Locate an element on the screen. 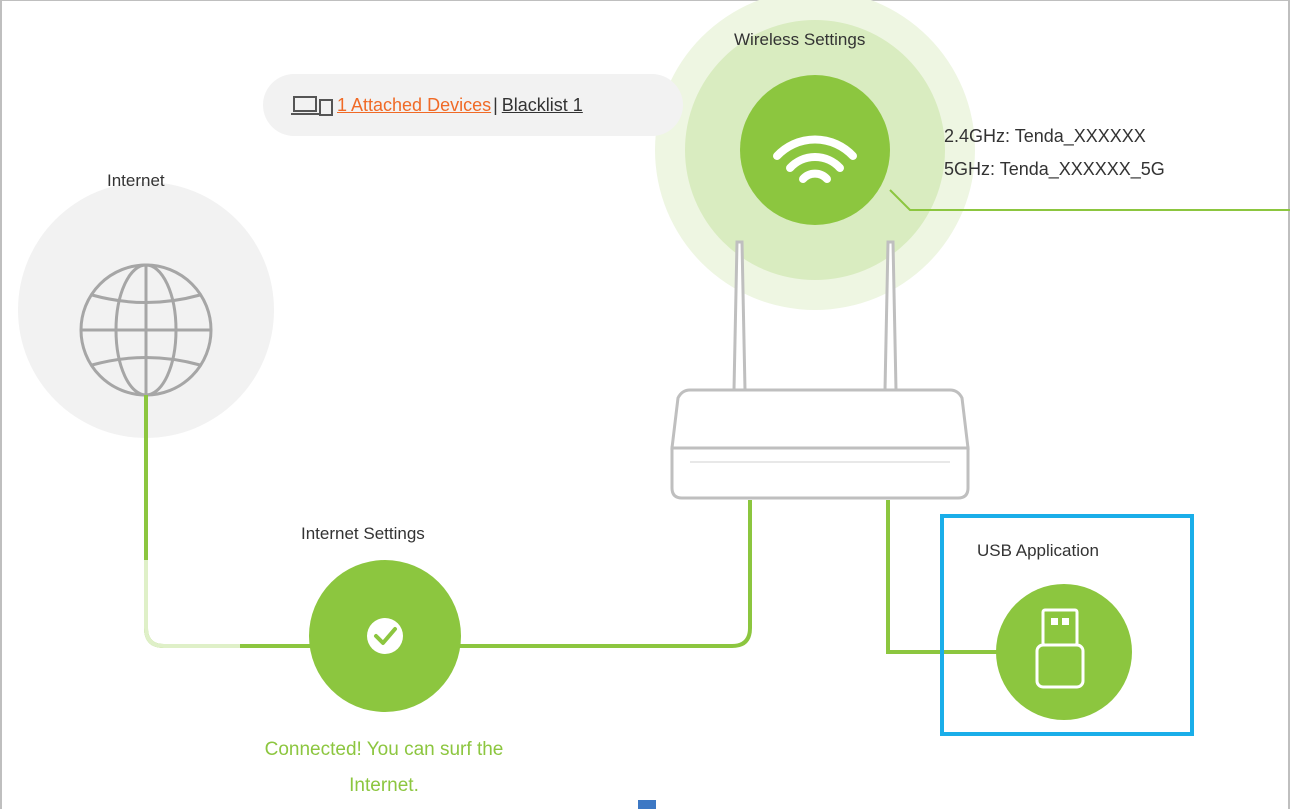 This screenshot has height=809, width=1294. antenna-right is located at coordinates (890, 316).